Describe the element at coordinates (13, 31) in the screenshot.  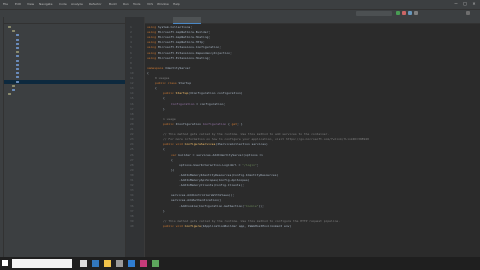
I see `folder-icon` at that location.